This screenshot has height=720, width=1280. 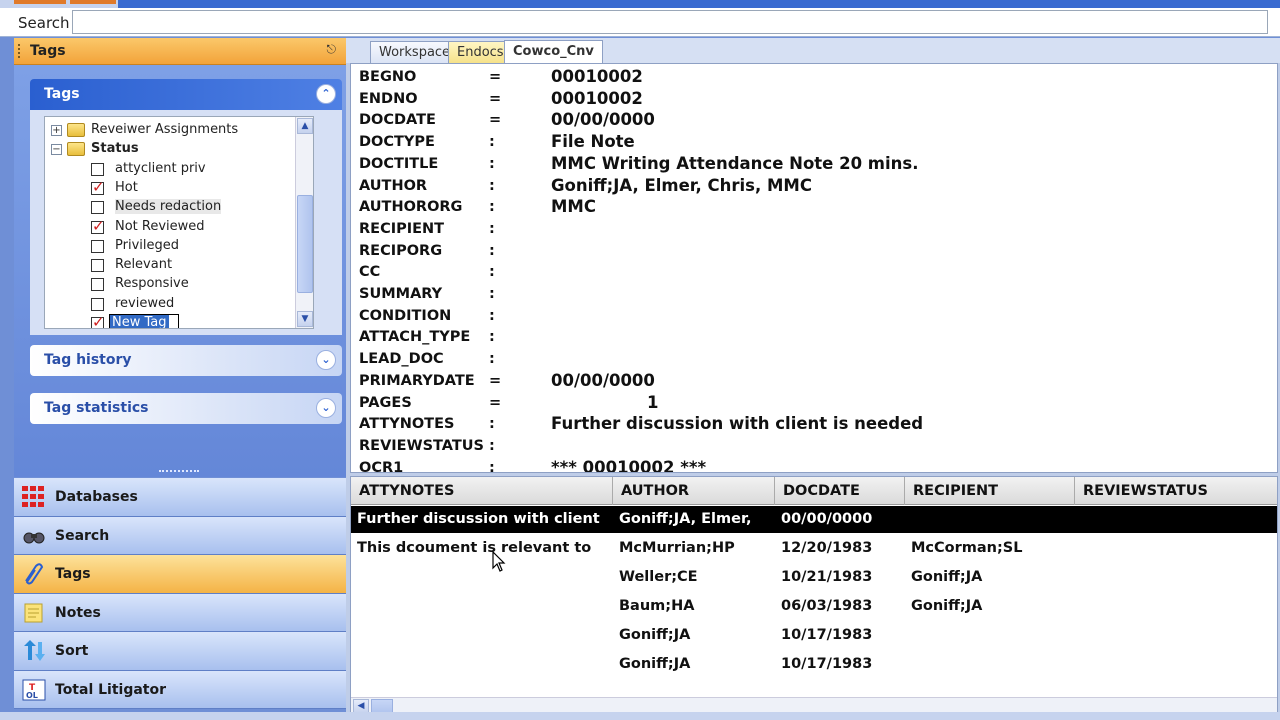 What do you see at coordinates (840, 491) in the screenshot?
I see `column-header-docdate: DOCDATE` at bounding box center [840, 491].